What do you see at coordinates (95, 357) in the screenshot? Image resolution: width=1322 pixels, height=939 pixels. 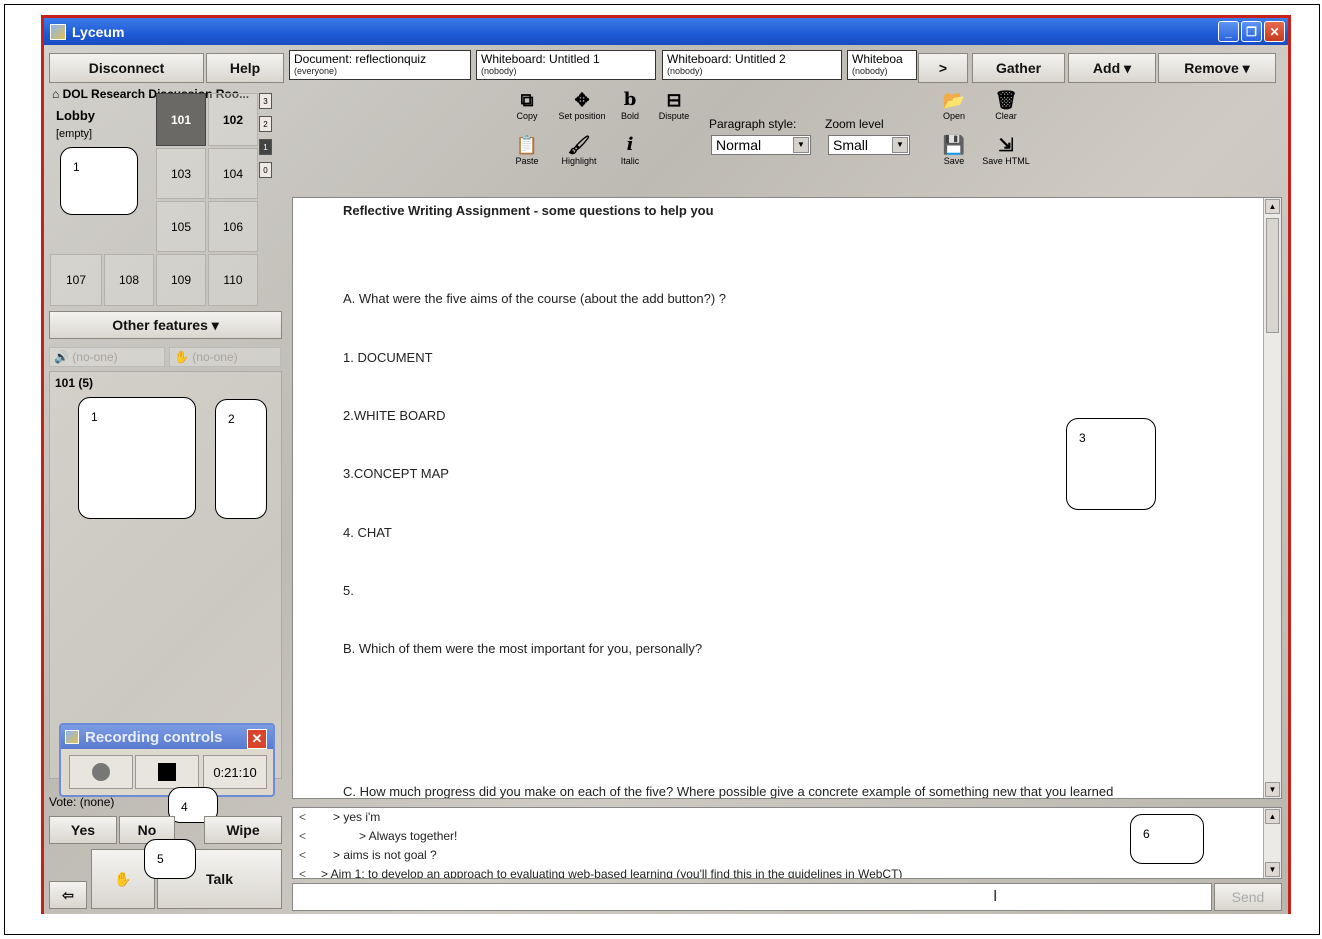 I see `speaker-value: (no-one)` at bounding box center [95, 357].